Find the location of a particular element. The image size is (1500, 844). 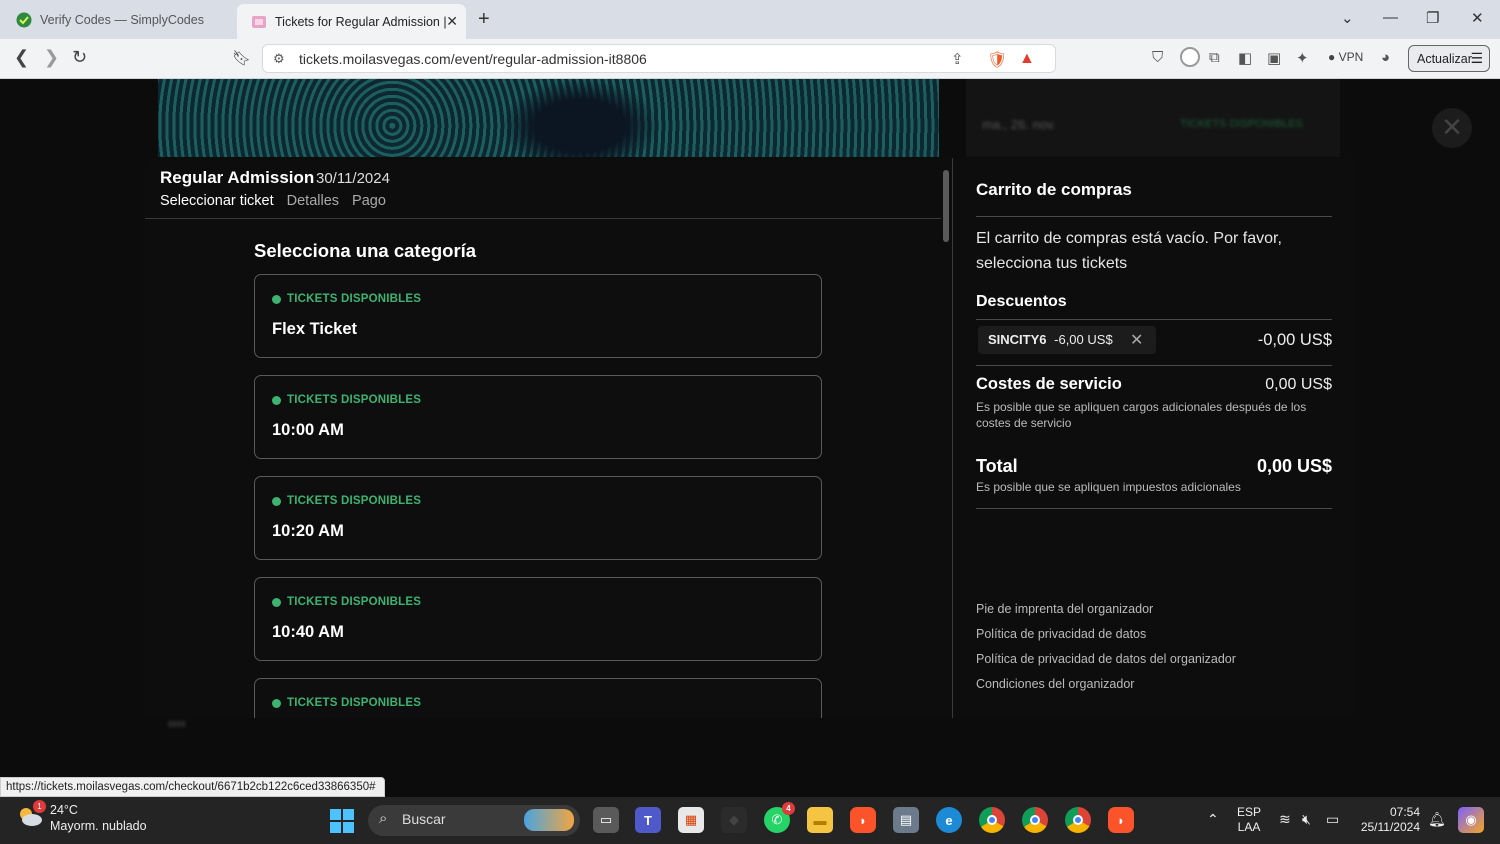

brave-browser-icon: ◗ is located at coordinates (863, 820).